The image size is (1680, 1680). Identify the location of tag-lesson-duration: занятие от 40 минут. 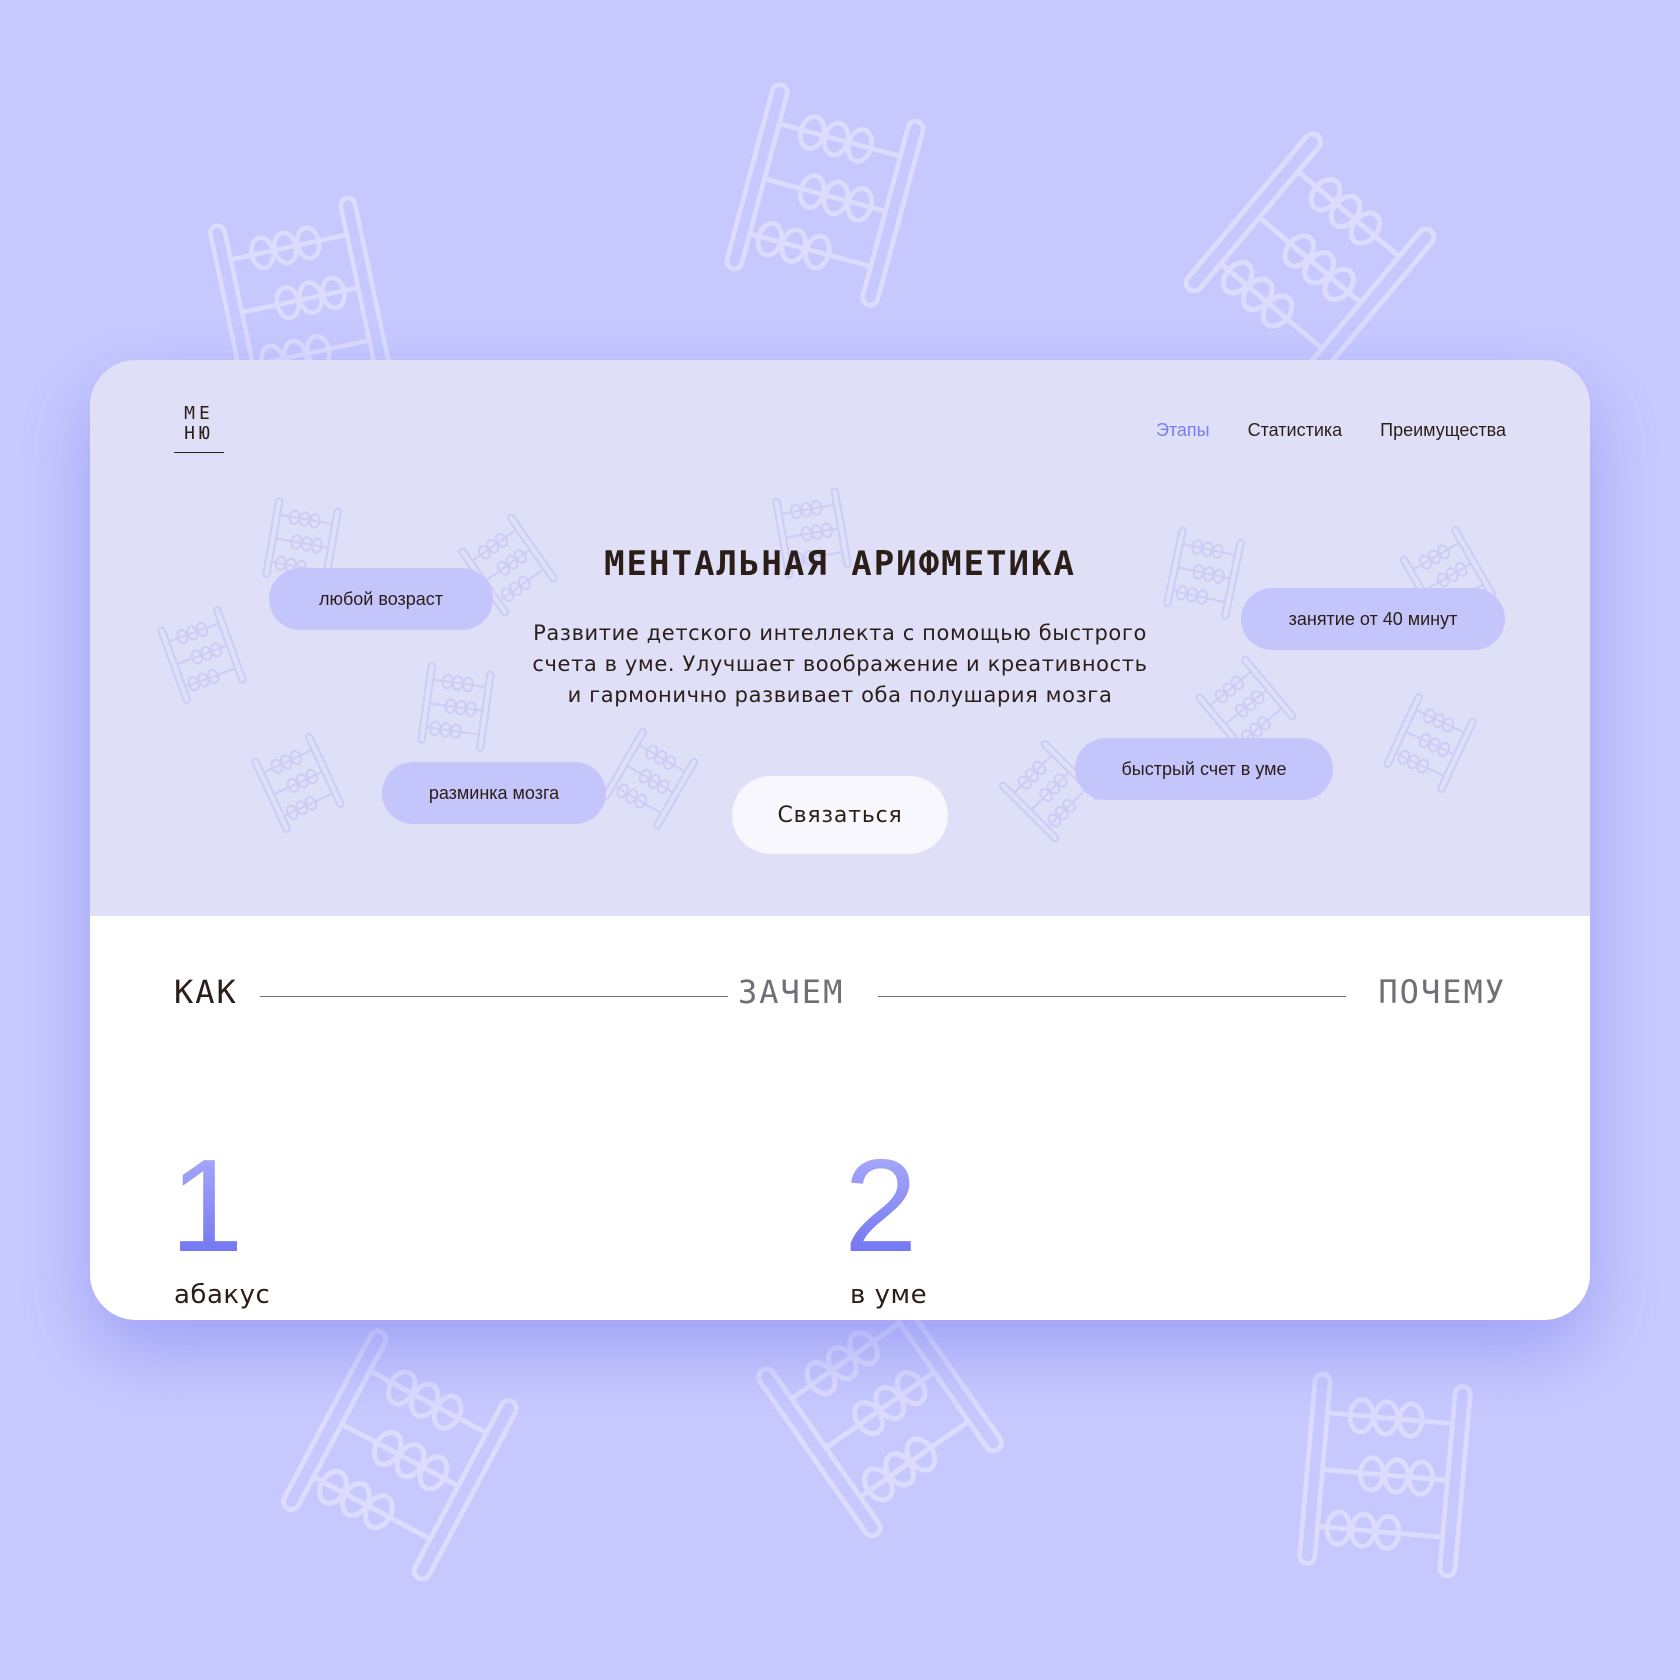
(1373, 619).